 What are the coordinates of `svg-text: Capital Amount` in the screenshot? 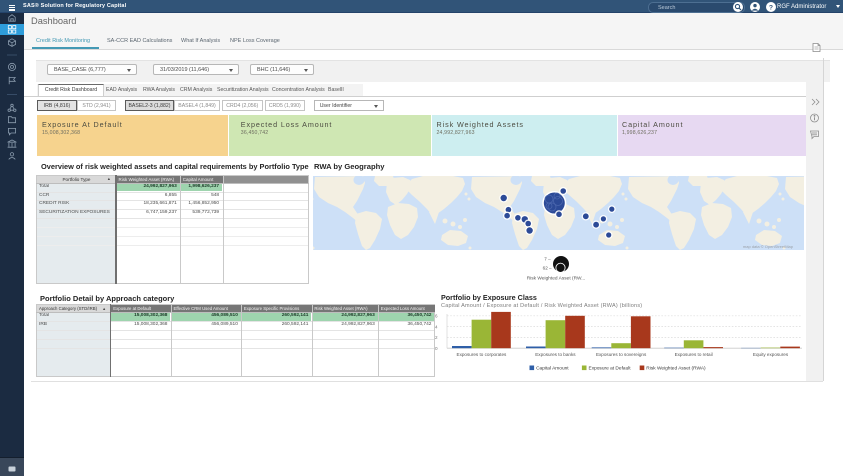 It's located at (552, 369).